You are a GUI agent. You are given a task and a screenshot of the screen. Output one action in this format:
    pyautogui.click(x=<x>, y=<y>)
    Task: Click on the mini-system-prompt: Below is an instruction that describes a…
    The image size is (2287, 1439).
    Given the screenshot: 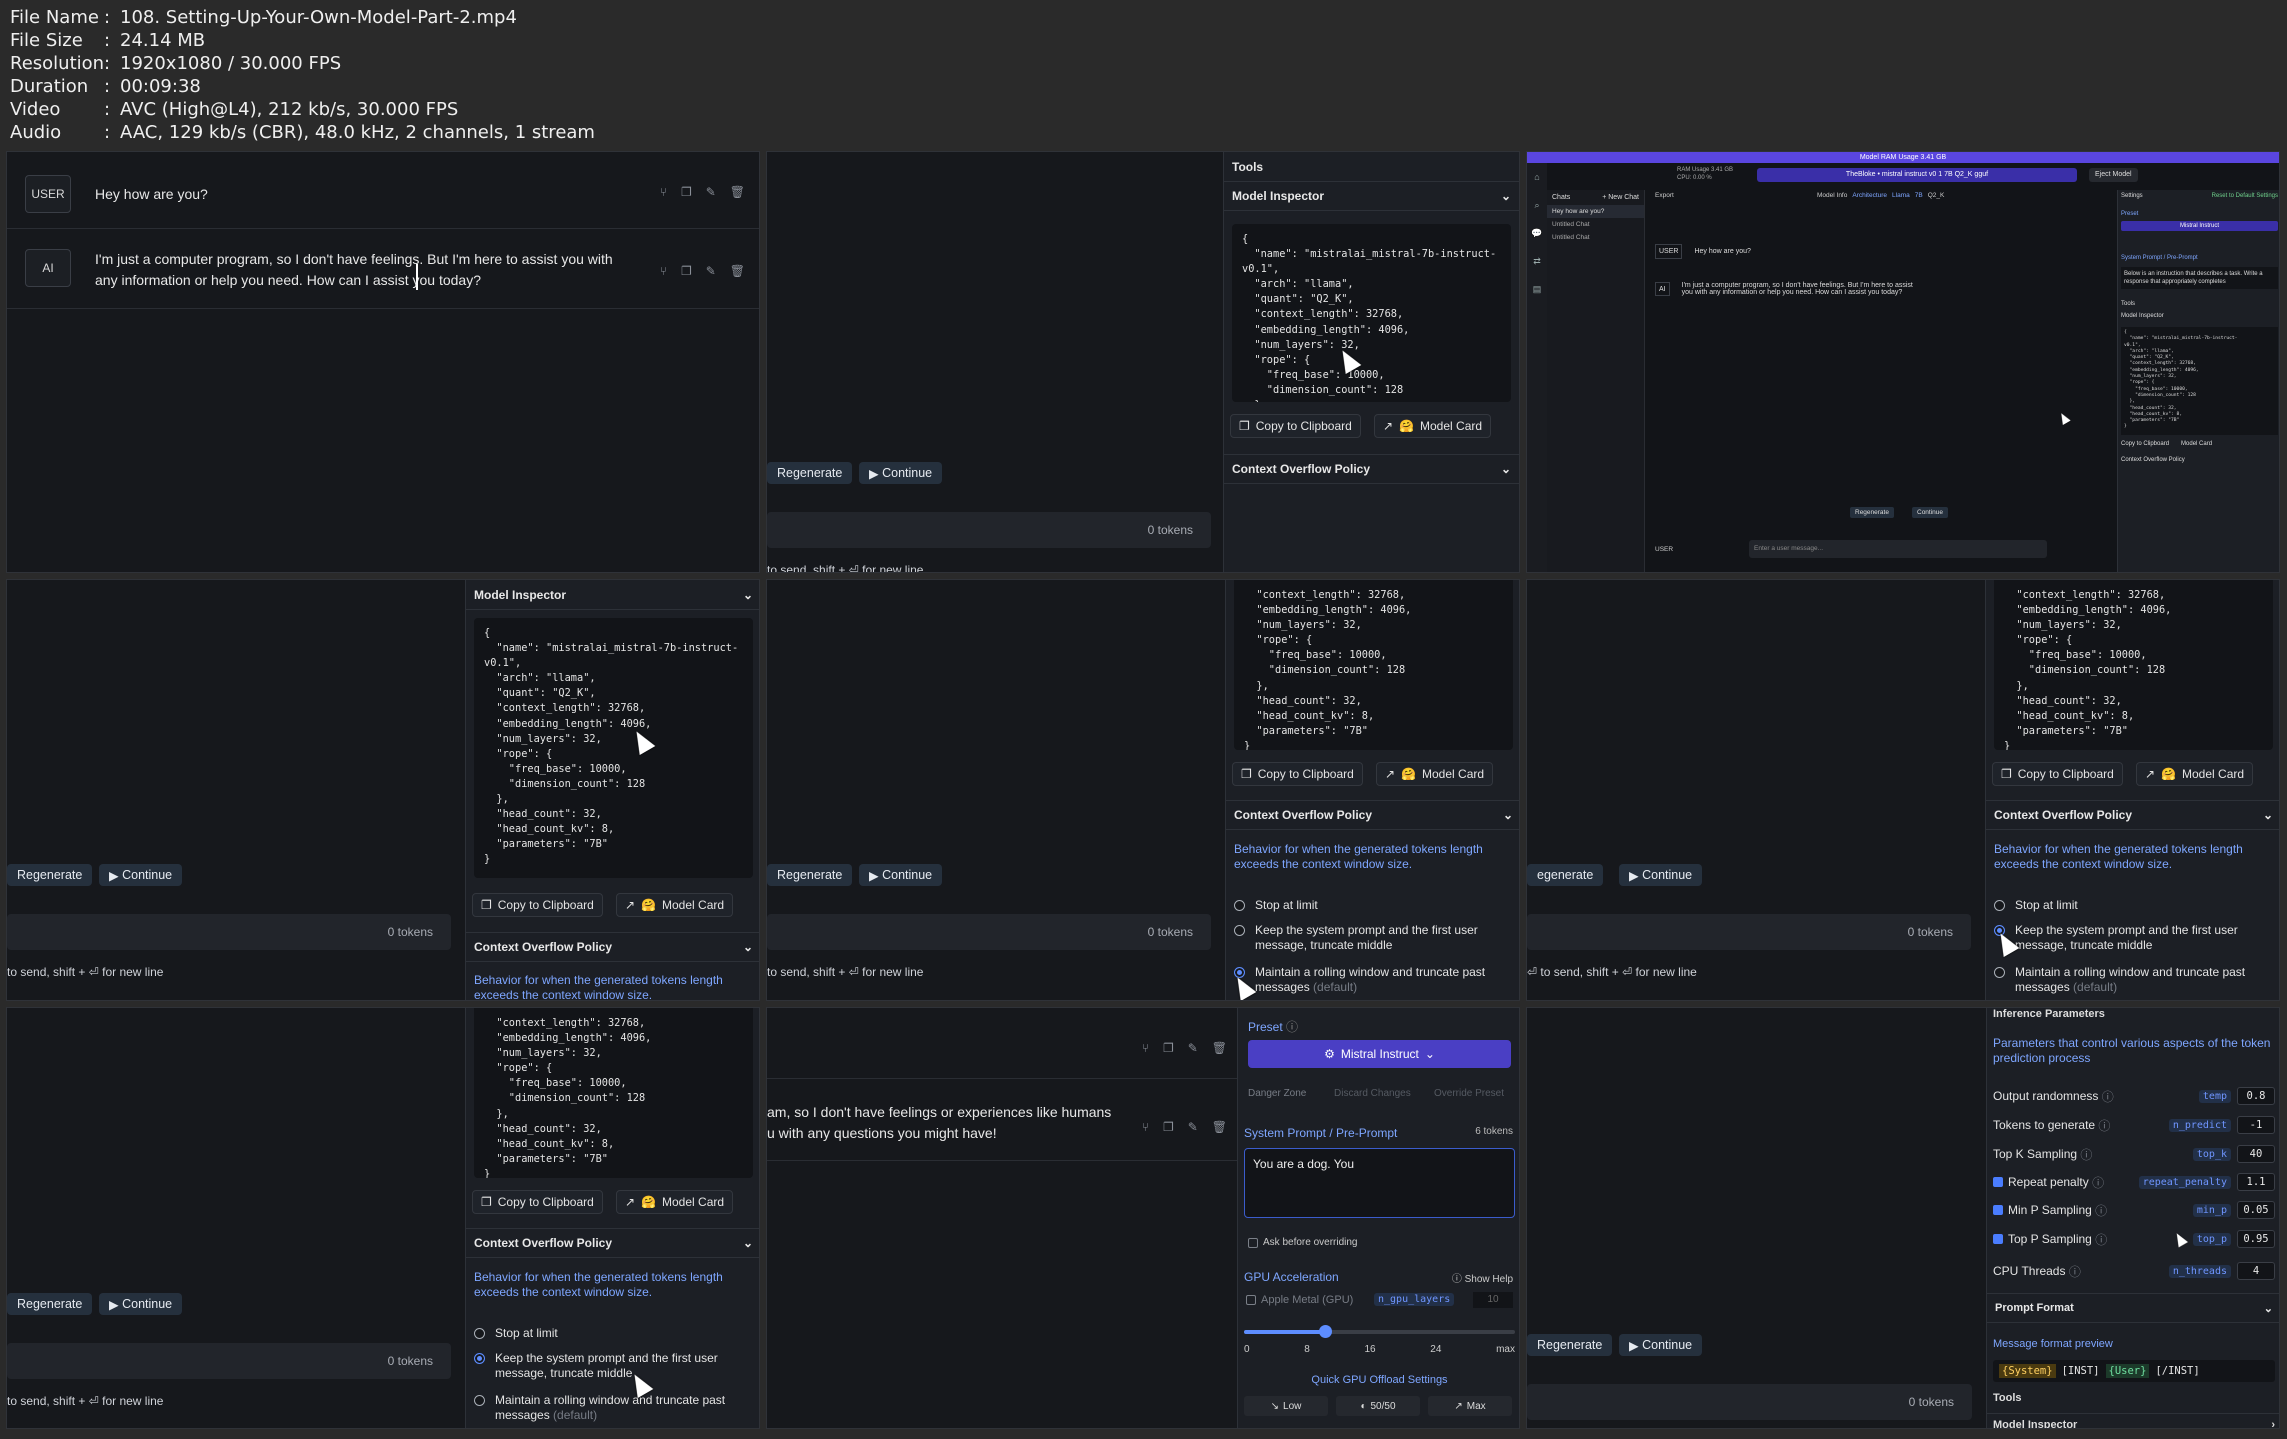 What is the action you would take?
    pyautogui.click(x=2199, y=278)
    